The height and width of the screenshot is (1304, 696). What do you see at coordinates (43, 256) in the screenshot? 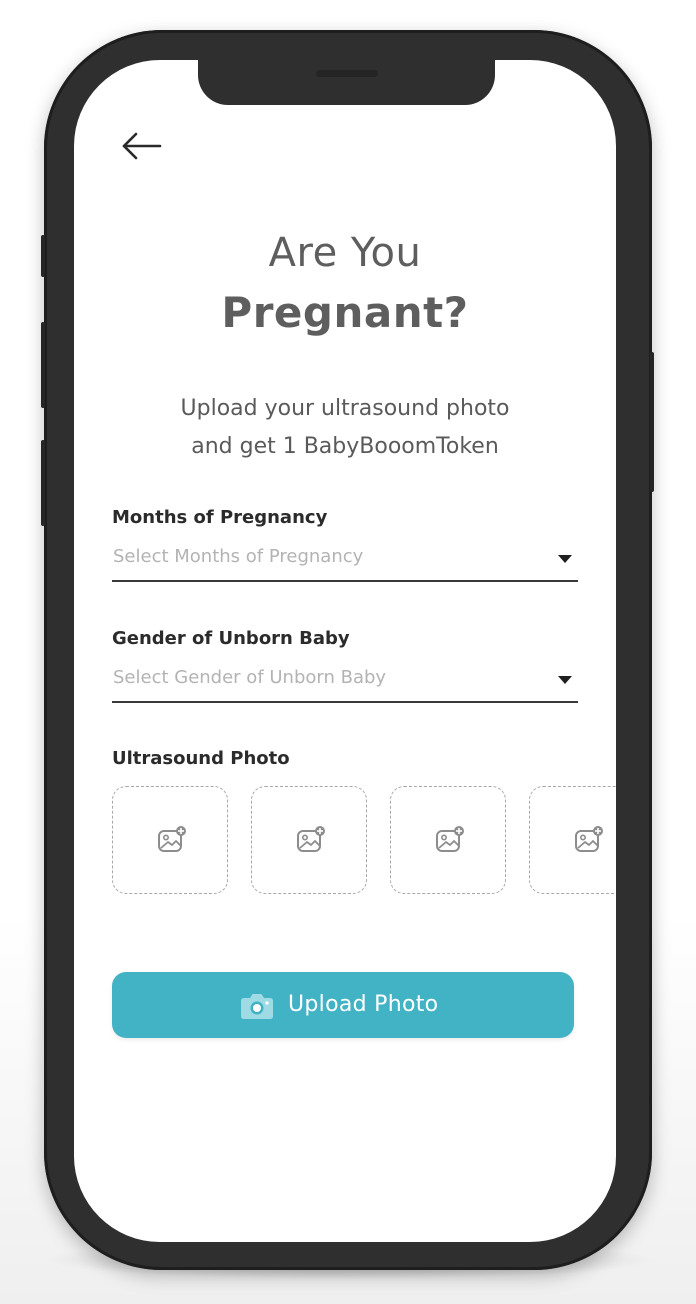
I see `silent-switch` at bounding box center [43, 256].